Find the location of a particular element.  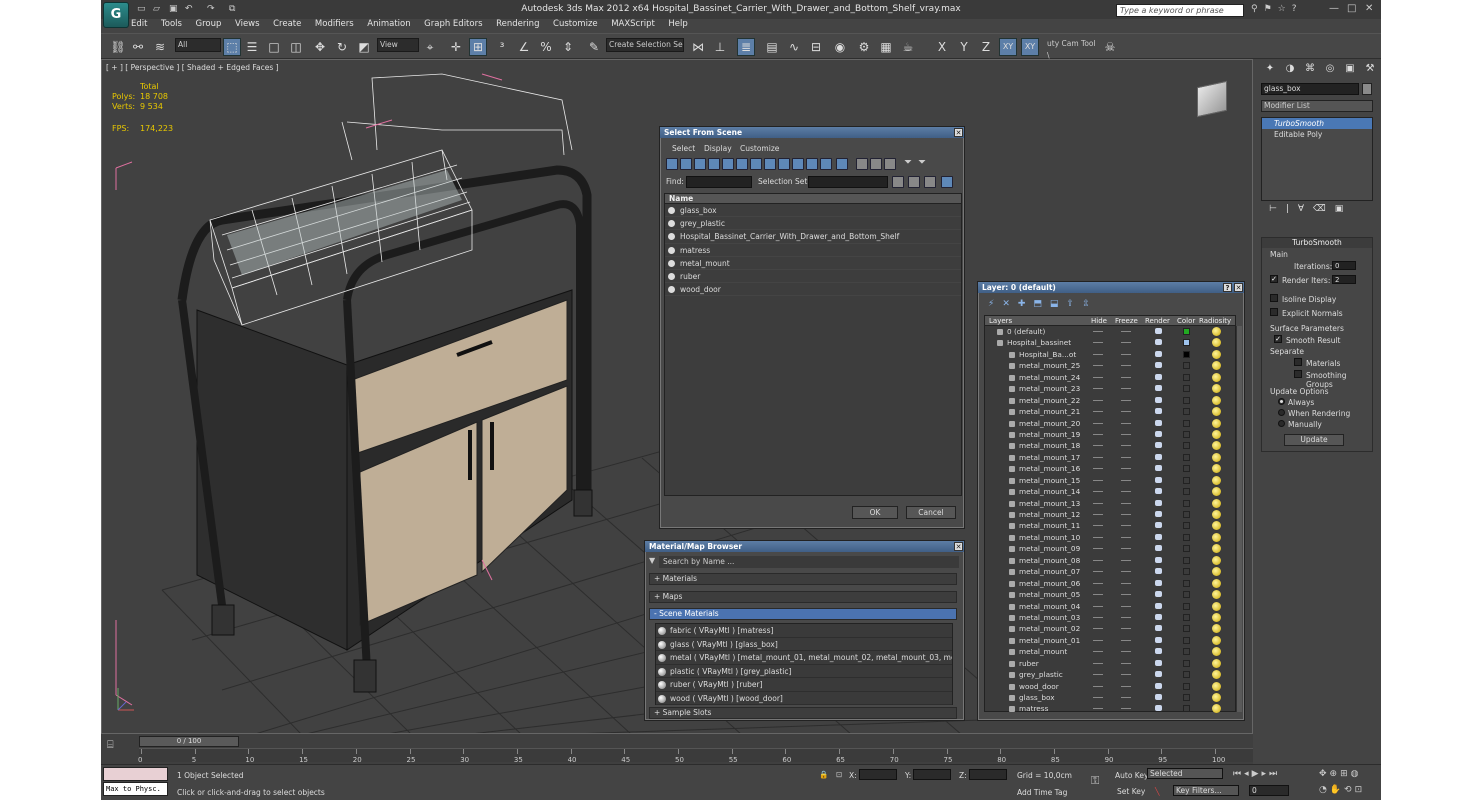

col-layers: Layers is located at coordinates (1000, 321).